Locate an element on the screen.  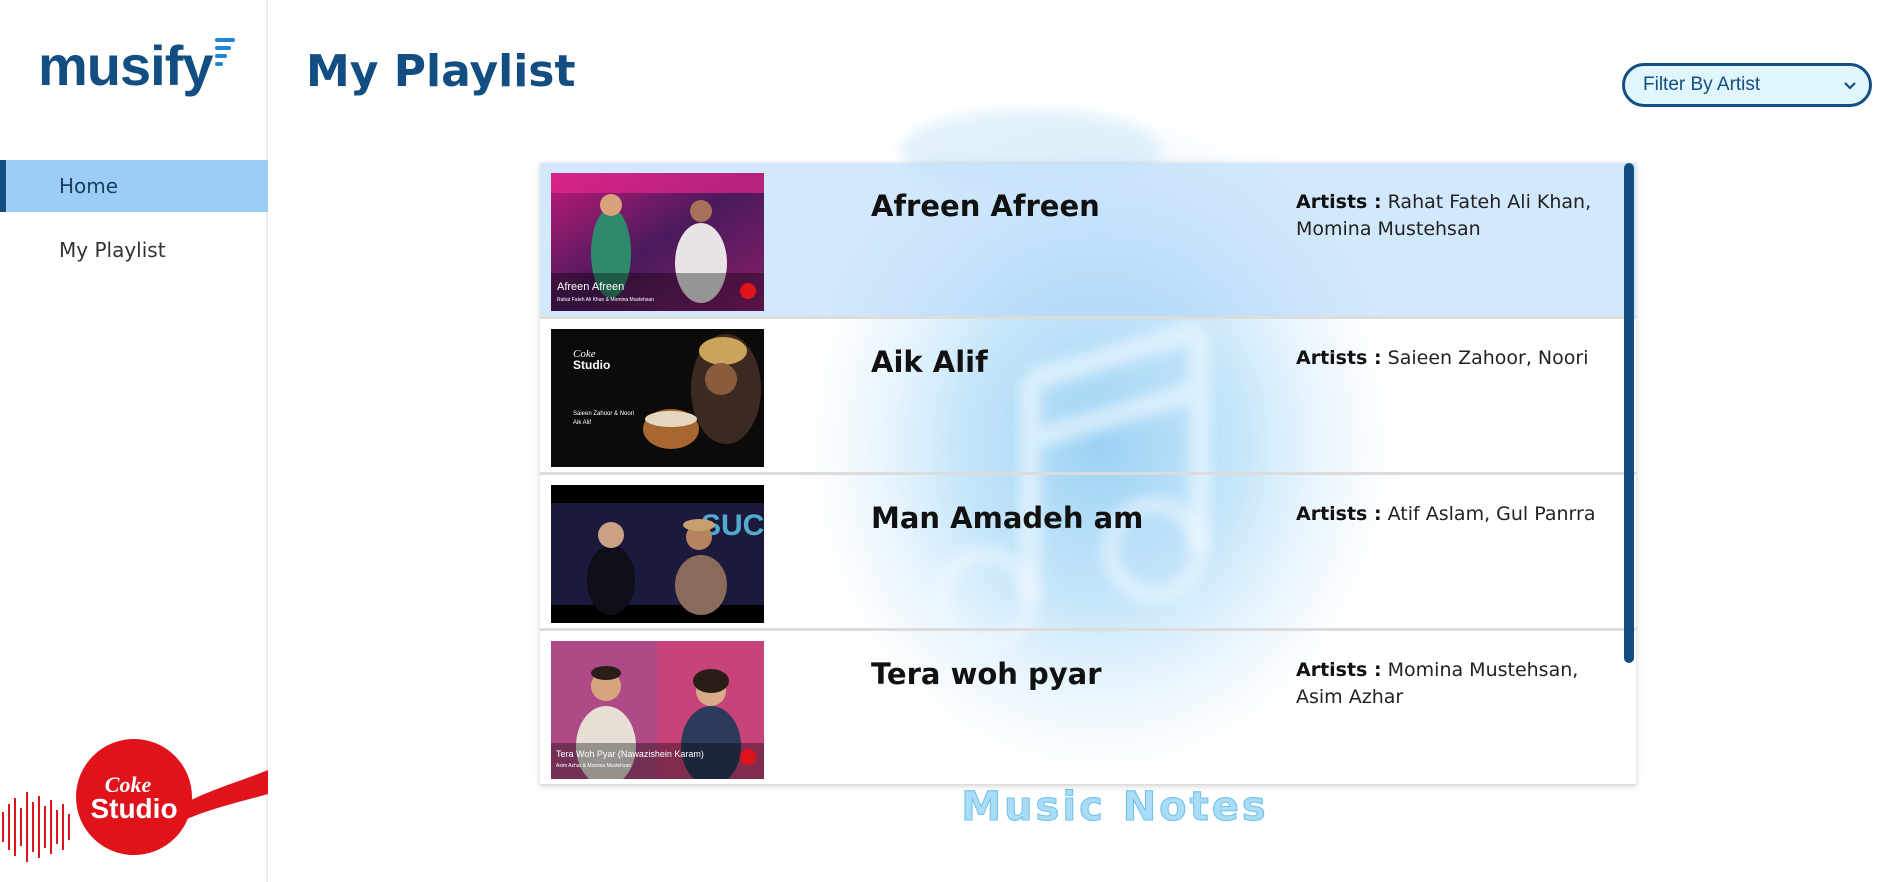
song-artists: Artists : Momina Mustehsan, Asim Azhar is located at coordinates (1461, 684).